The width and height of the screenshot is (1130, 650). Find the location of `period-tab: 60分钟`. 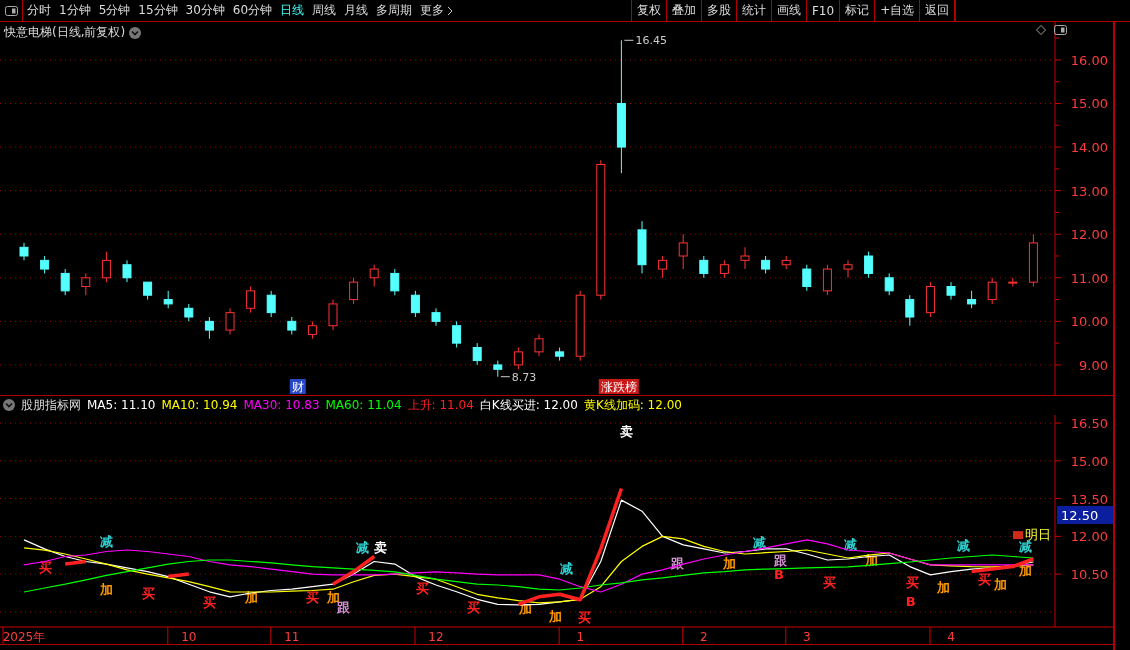

period-tab: 60分钟 is located at coordinates (252, 10).